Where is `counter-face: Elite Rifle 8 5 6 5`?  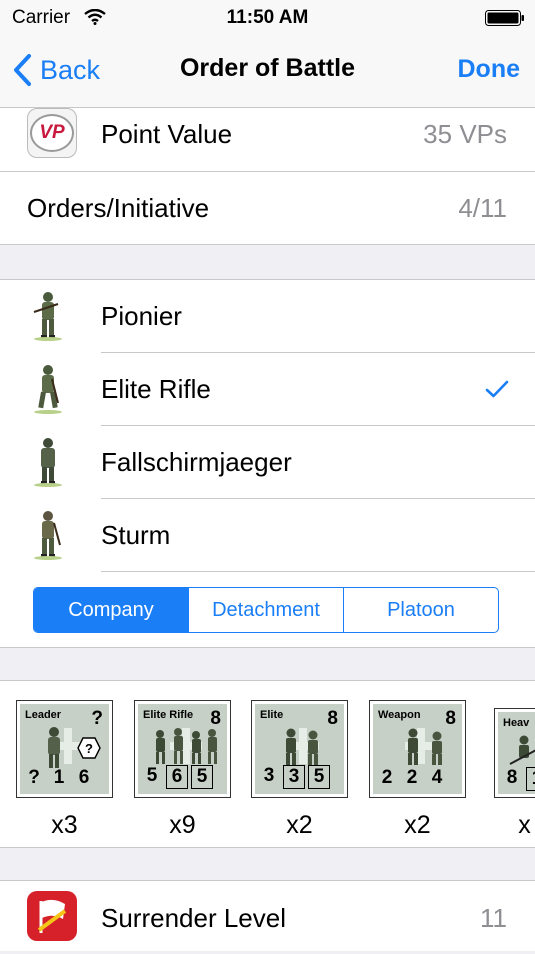 counter-face: Elite Rifle 8 5 6 5 is located at coordinates (182, 749).